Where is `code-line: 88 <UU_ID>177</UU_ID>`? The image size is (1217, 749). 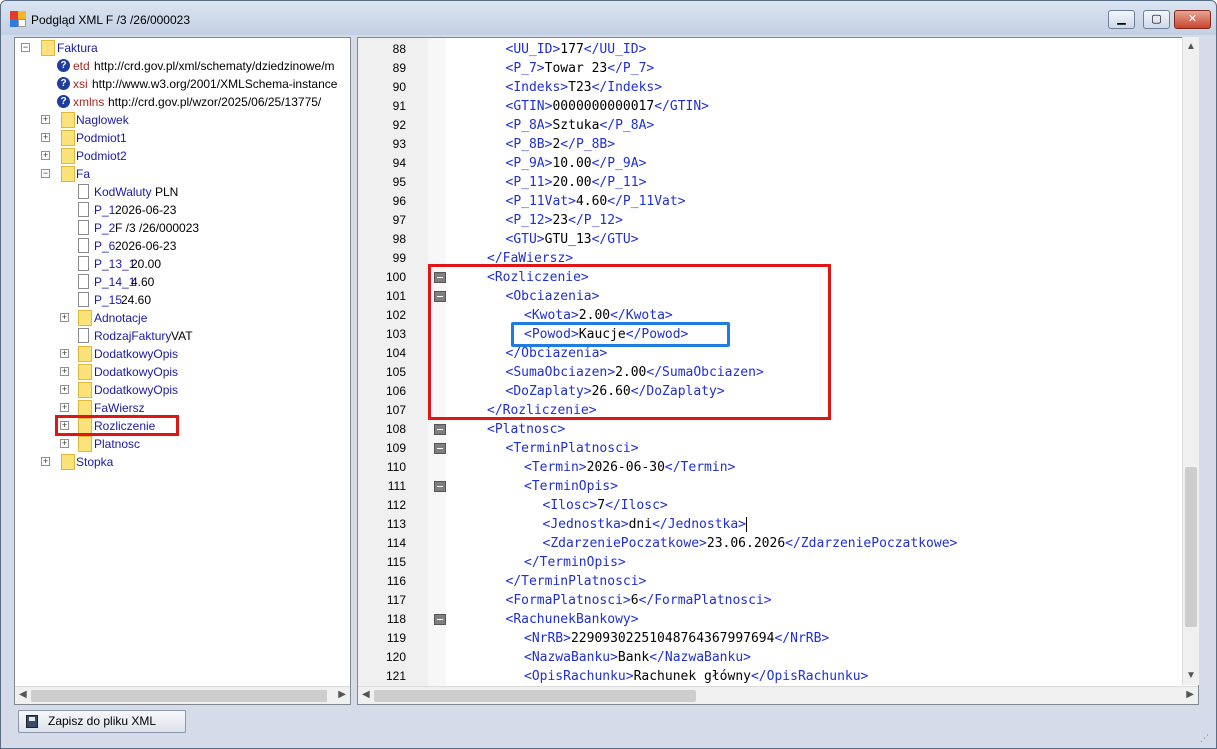
code-line: 88 <UU_ID>177</UU_ID> is located at coordinates (778, 49).